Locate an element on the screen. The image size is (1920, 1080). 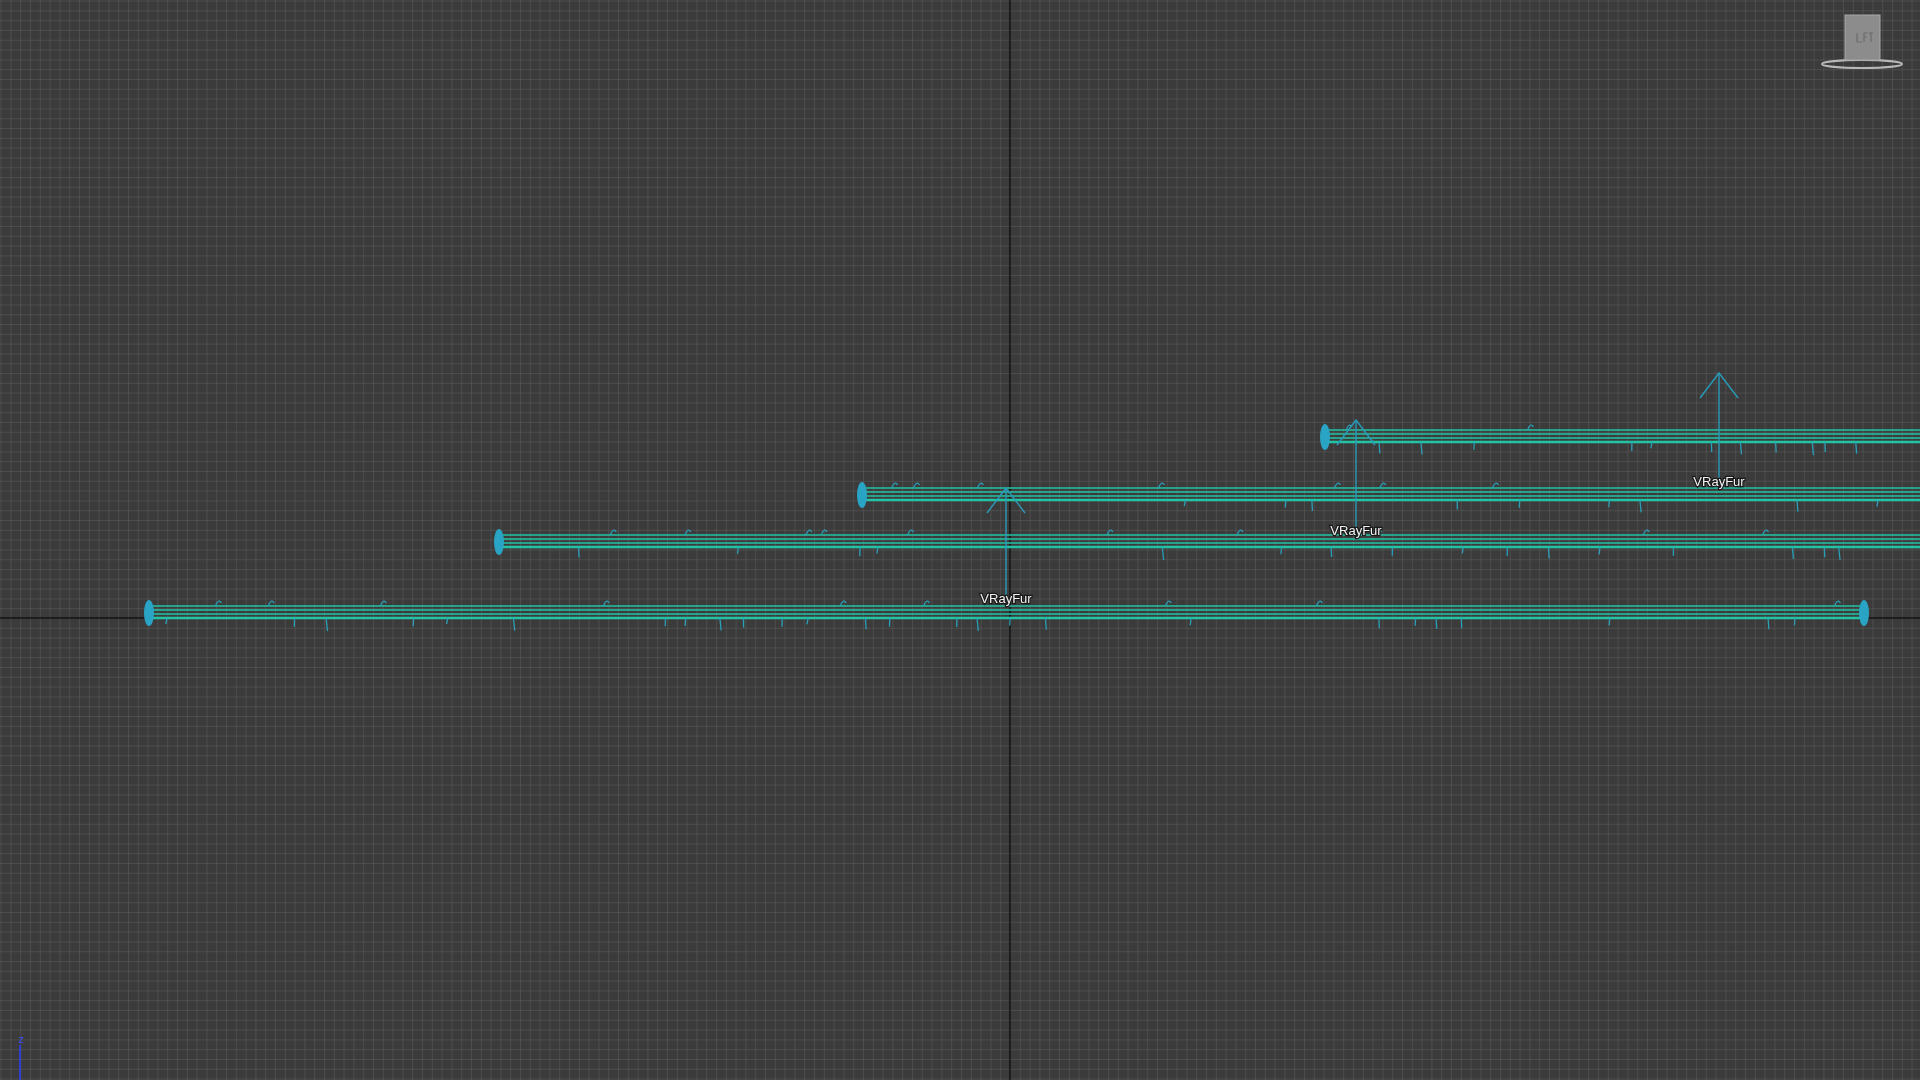
axis-label: z is located at coordinates (21, 1039).